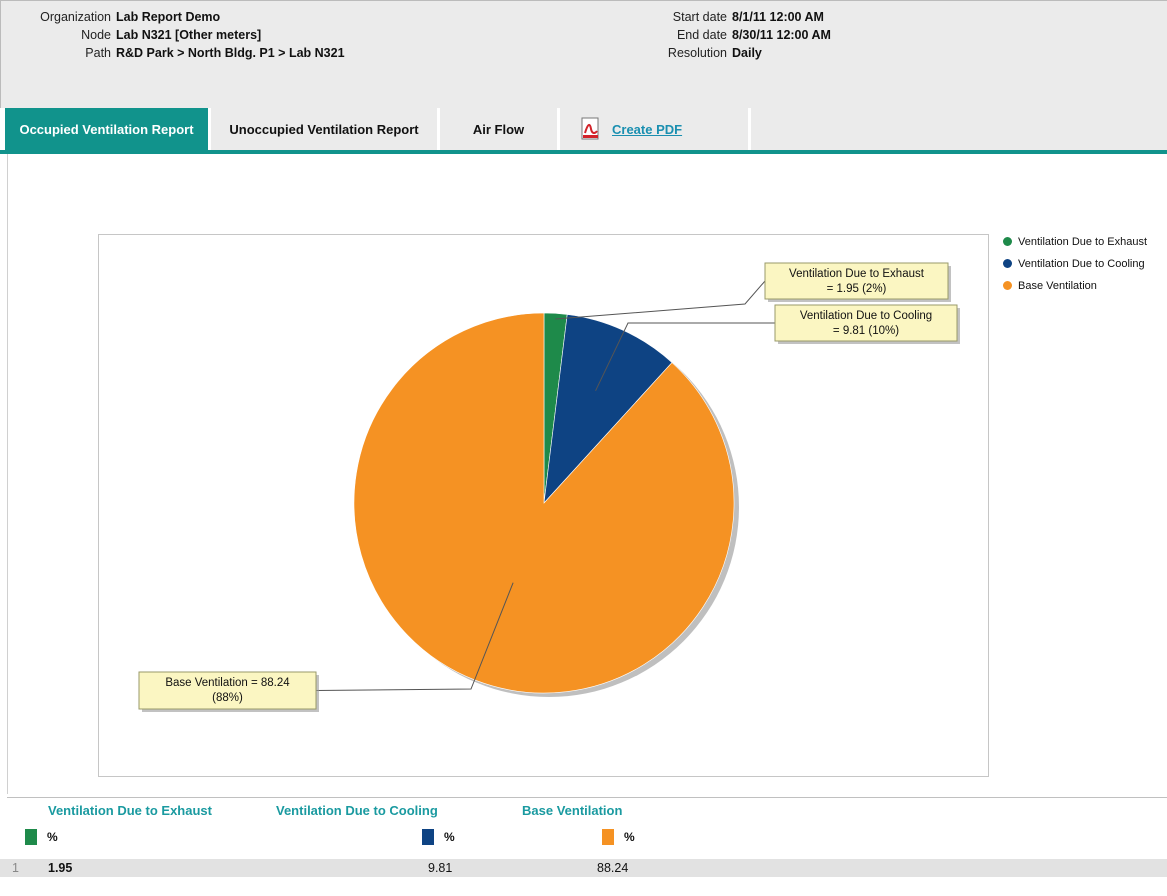 This screenshot has height=896, width=1167. Describe the element at coordinates (440, 868) in the screenshot. I see `cell-cooling-value: 9.81` at that location.